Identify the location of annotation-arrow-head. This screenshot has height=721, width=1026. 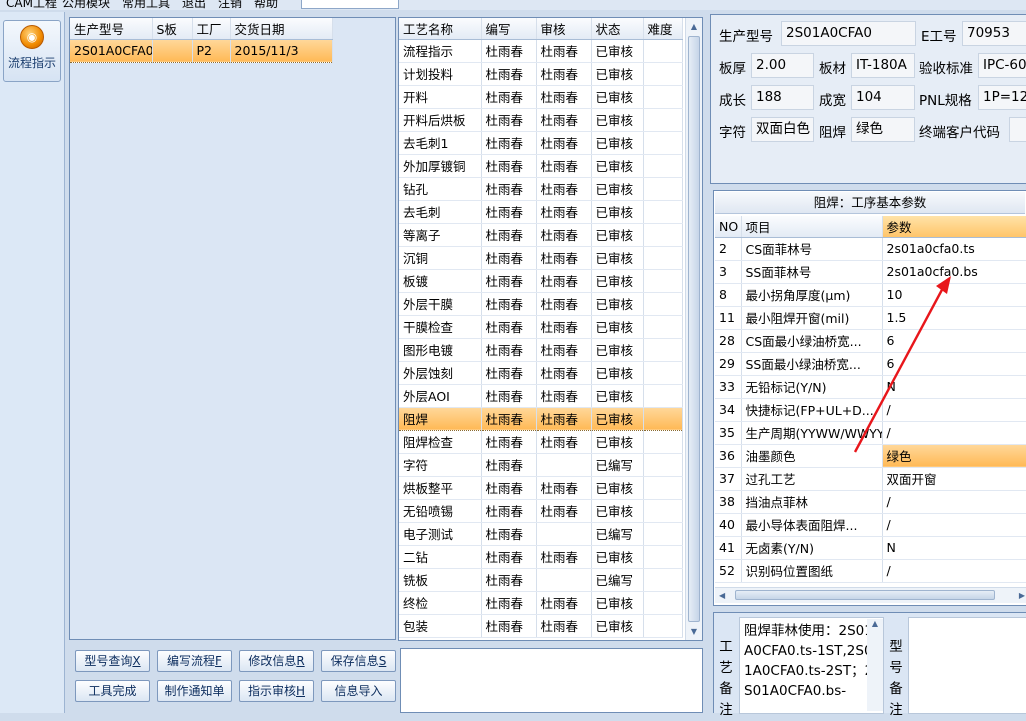
(943, 285).